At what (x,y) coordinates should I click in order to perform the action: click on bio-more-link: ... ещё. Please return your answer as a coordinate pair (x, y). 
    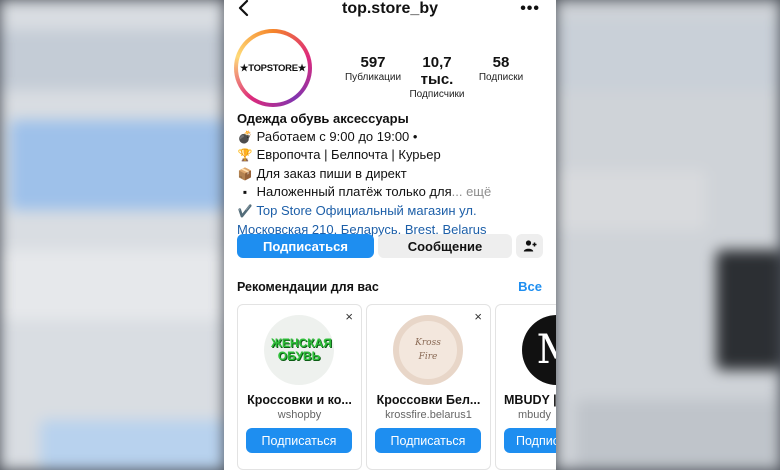
    Looking at the image, I should click on (472, 191).